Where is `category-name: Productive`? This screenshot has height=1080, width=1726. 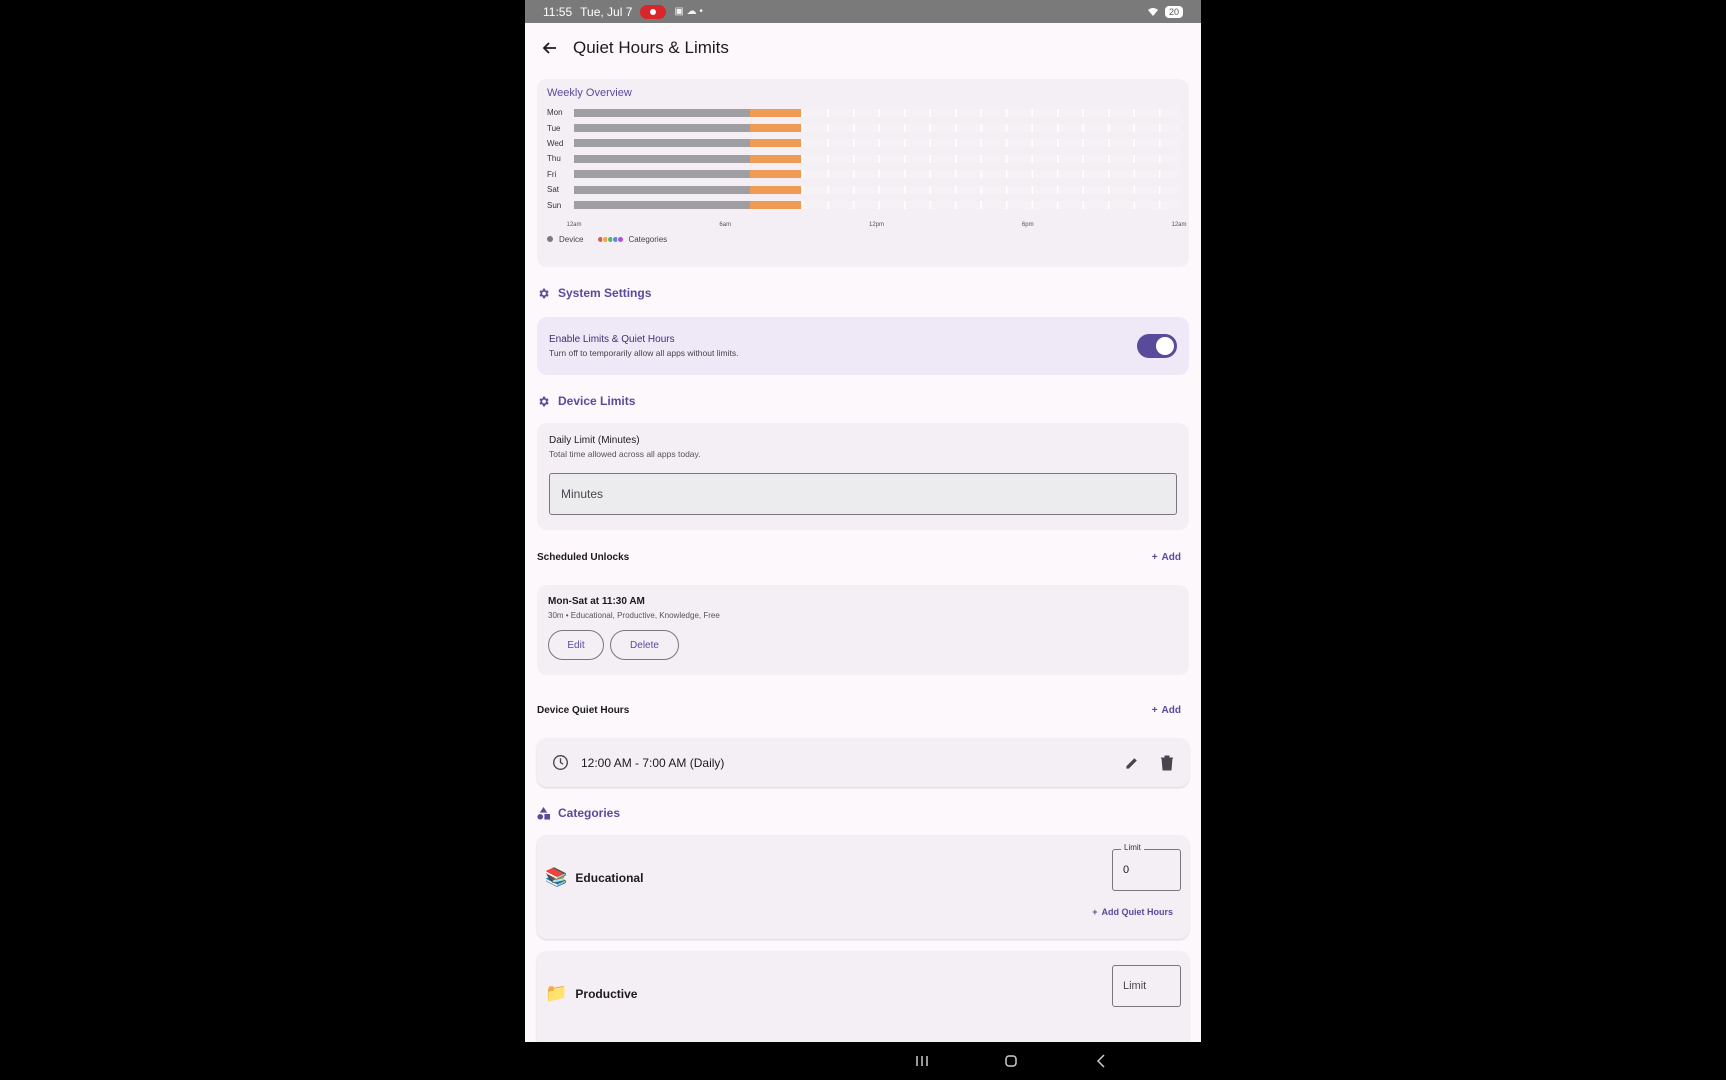 category-name: Productive is located at coordinates (606, 993).